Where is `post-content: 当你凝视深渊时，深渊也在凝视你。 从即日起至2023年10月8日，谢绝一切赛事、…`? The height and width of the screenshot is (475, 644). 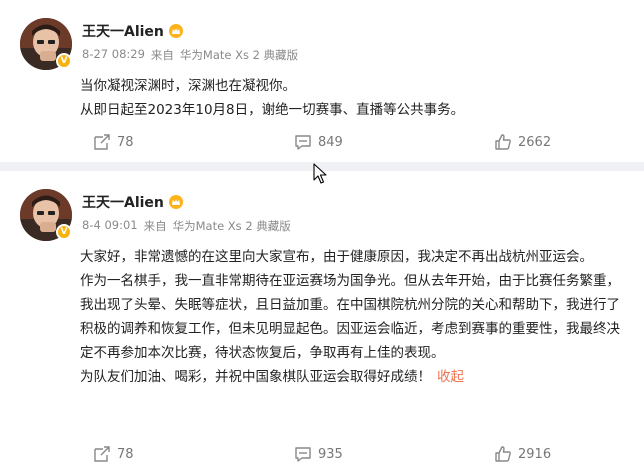 post-content: 当你凝视深渊时，深渊也在凝视你。 从即日起至2023年10月8日，谢绝一切赛事、… is located at coordinates (353, 98).